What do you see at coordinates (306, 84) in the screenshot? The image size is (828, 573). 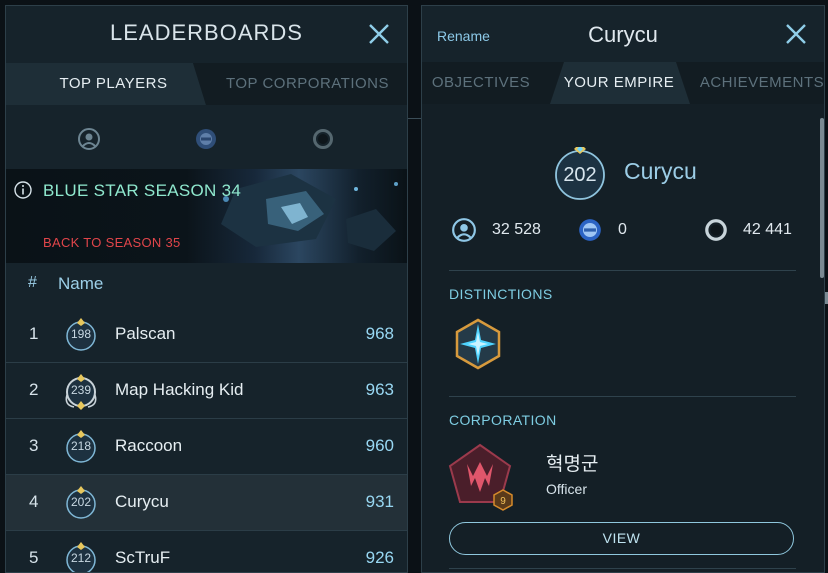 I see `tab-top-corporations: TOP CORPORATIONS` at bounding box center [306, 84].